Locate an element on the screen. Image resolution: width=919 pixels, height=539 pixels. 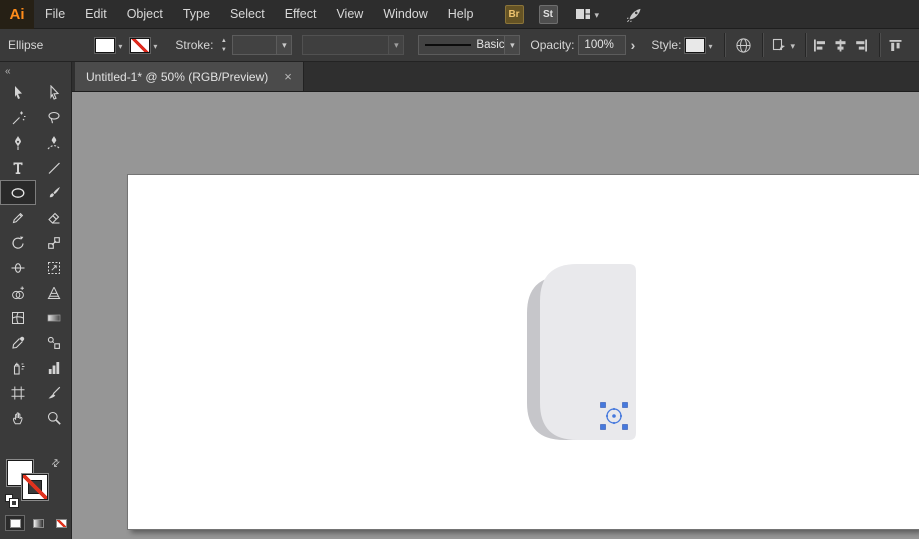
artboard-tool-icon is located at coordinates (18, 392).